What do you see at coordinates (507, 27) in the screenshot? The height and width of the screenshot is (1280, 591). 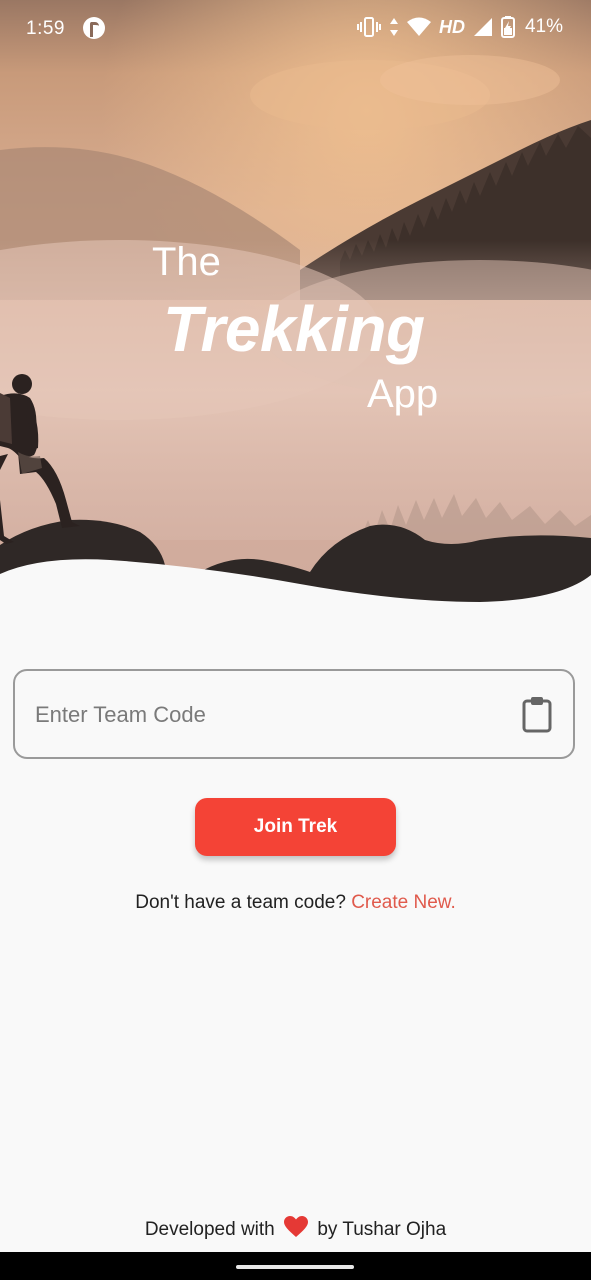 I see `battery-icon` at bounding box center [507, 27].